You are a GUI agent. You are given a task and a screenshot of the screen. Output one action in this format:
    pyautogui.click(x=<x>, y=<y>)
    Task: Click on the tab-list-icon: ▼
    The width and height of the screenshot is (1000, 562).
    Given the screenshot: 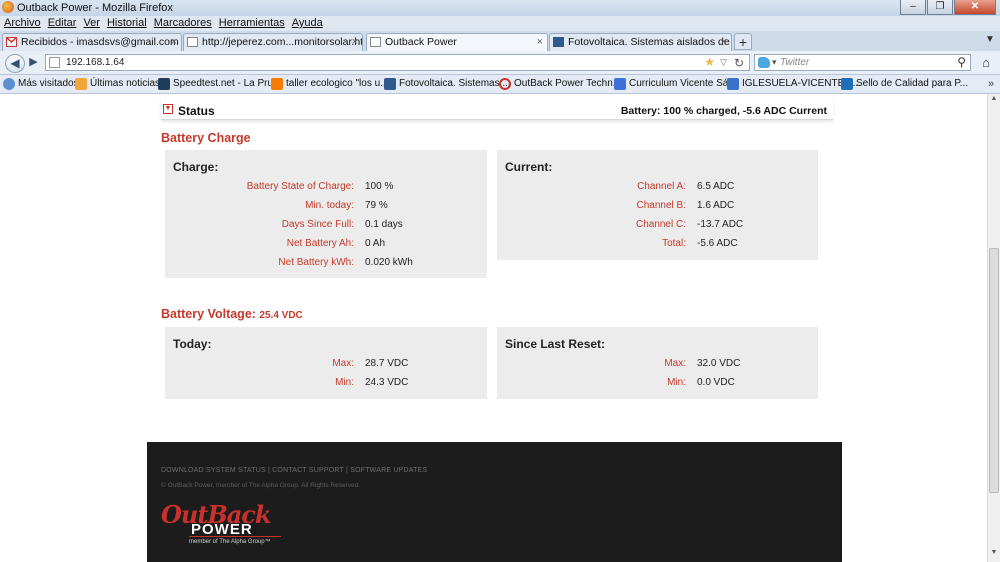 What is the action you would take?
    pyautogui.click(x=991, y=41)
    